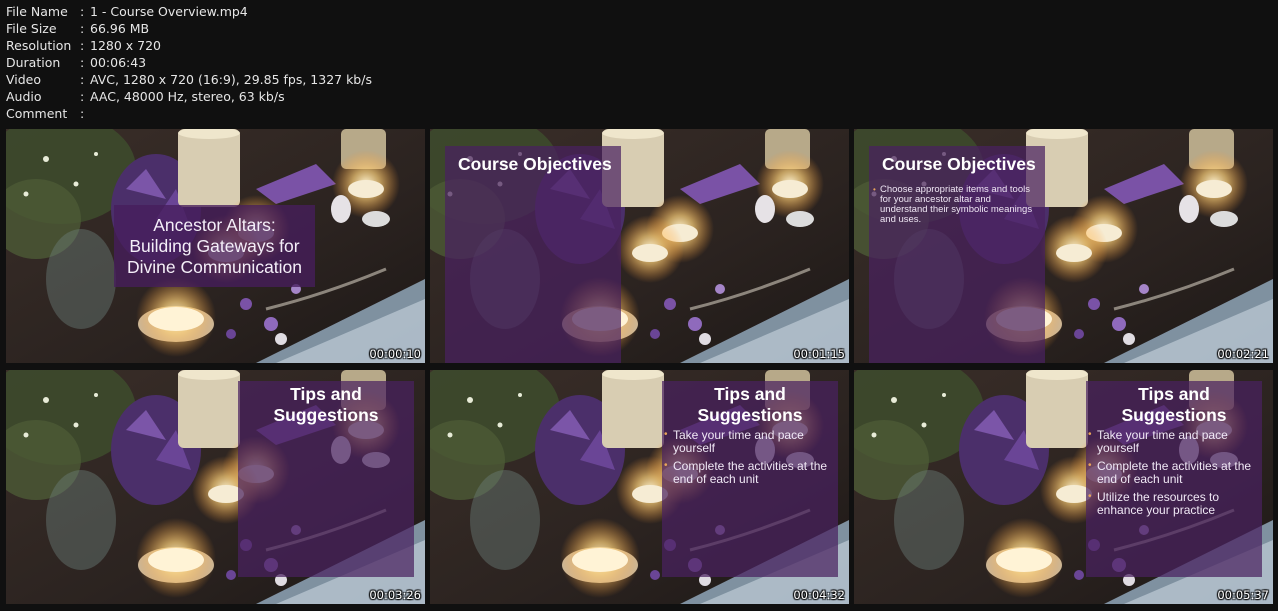 Image resolution: width=1278 pixels, height=611 pixels. Describe the element at coordinates (118, 62) in the screenshot. I see `info-value: 00:06:43` at that location.